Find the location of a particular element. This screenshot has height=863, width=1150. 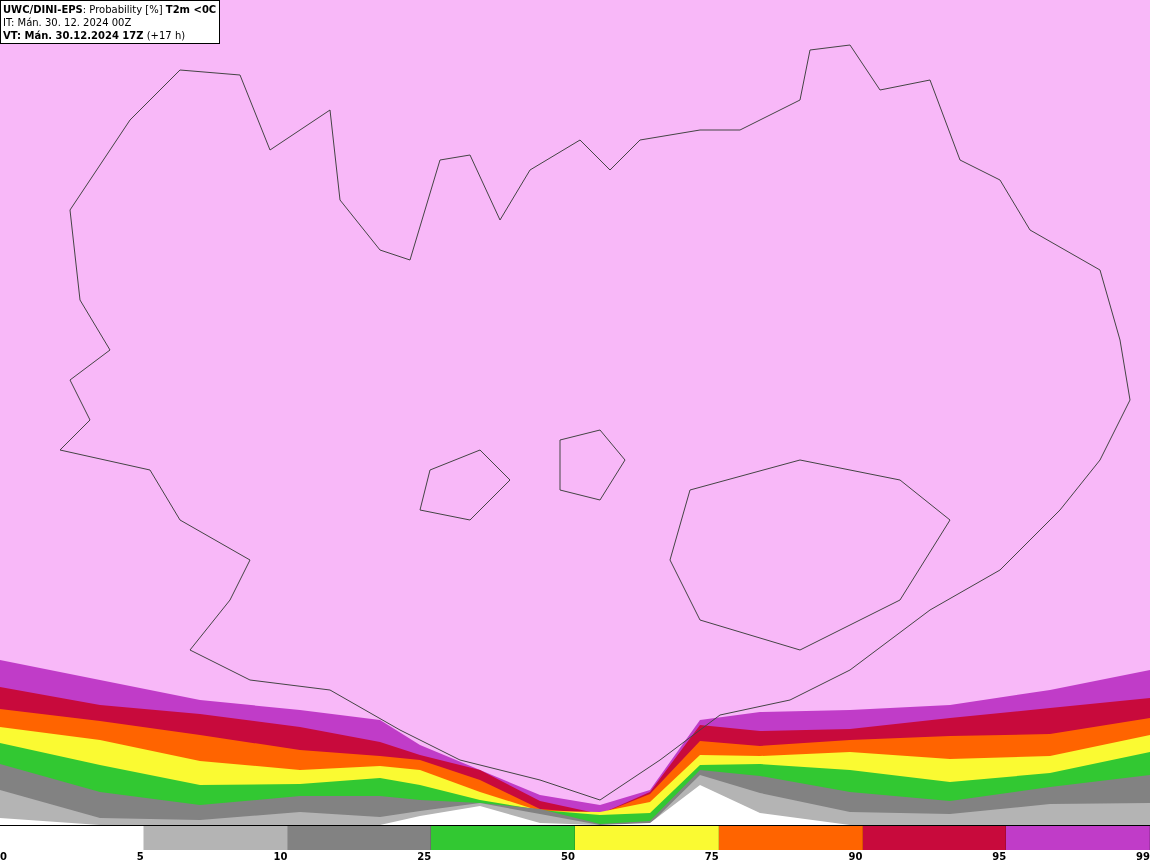

map-info-text: VT: Mán. 30.12.2024 17Z (+17 h) is located at coordinates (95, 35).